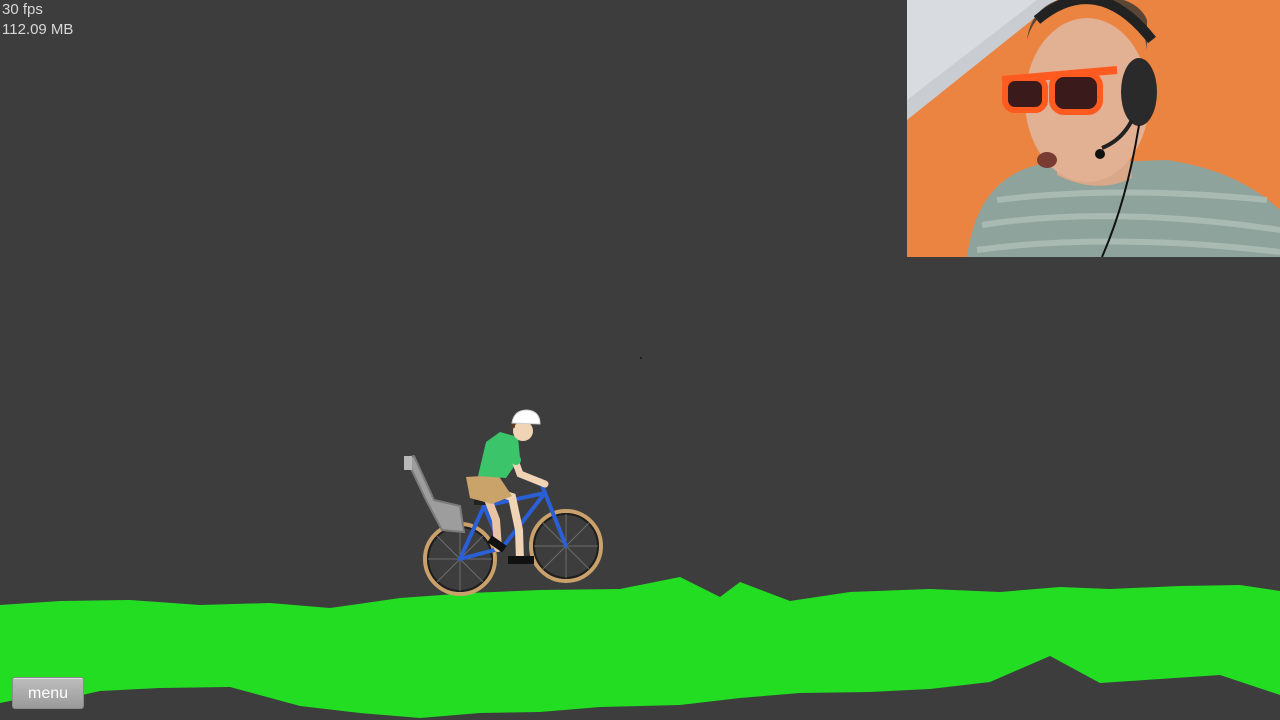  What do you see at coordinates (38, 29) in the screenshot?
I see `memory-counter: 112.09 MB` at bounding box center [38, 29].